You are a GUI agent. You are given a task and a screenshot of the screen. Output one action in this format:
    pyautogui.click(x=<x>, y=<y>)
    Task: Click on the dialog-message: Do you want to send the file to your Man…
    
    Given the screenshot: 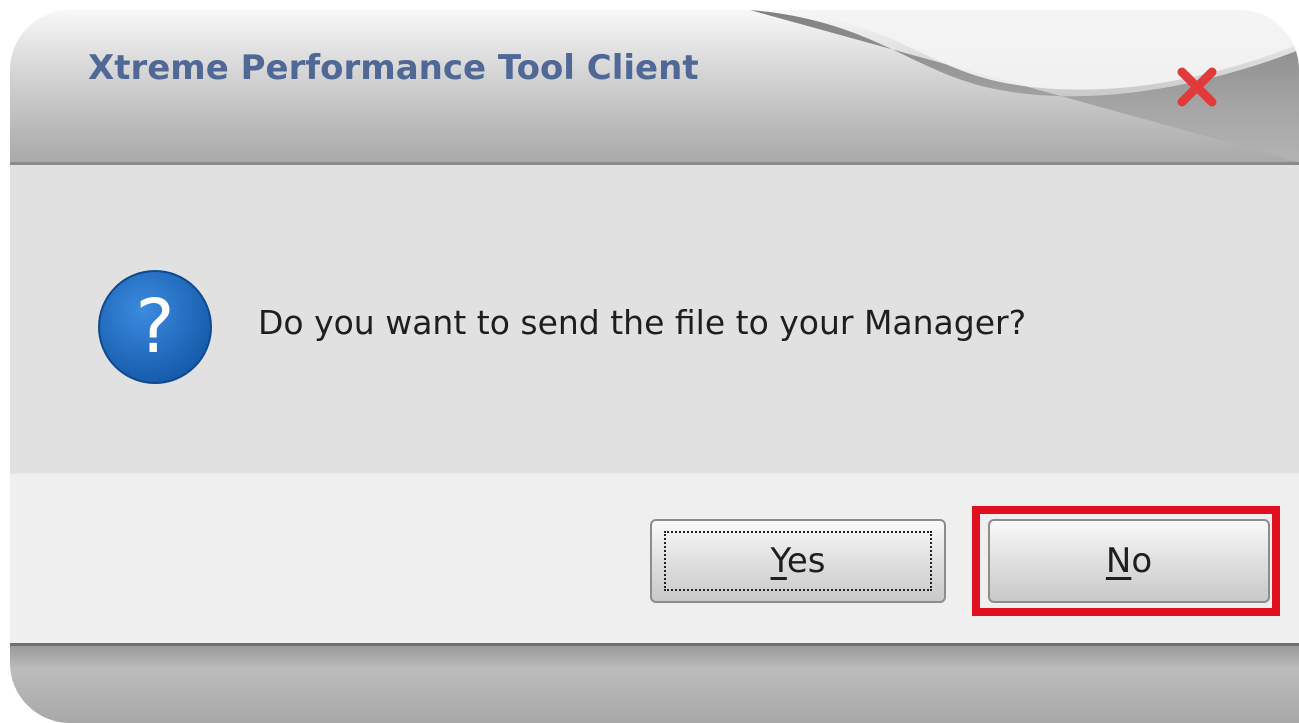 What is the action you would take?
    pyautogui.click(x=642, y=322)
    